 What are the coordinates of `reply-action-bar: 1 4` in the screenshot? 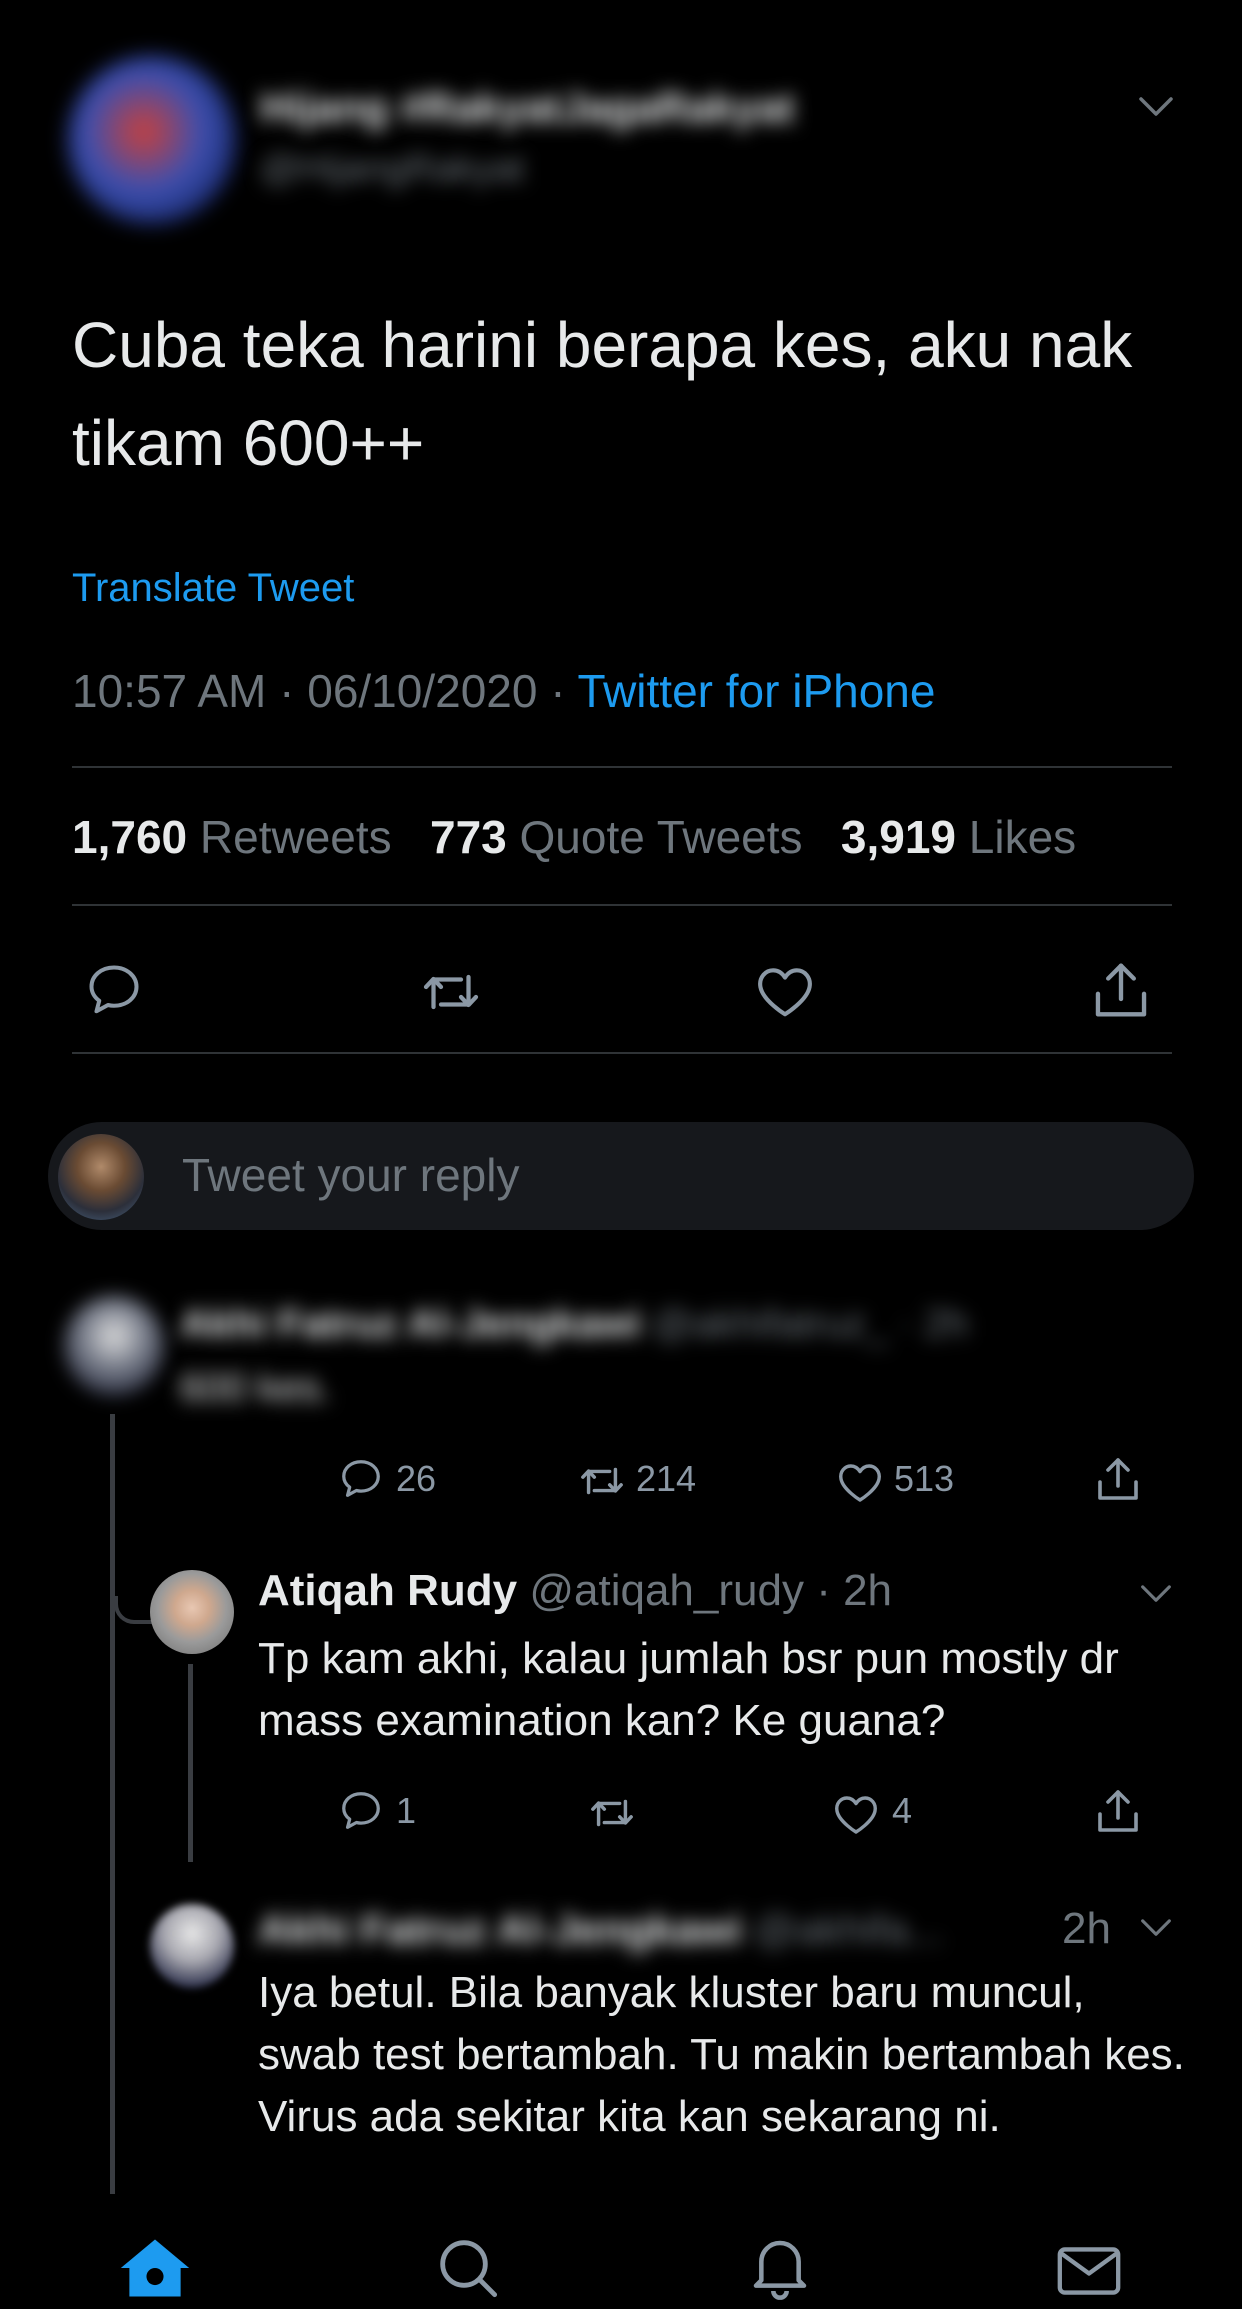 It's located at (748, 1814).